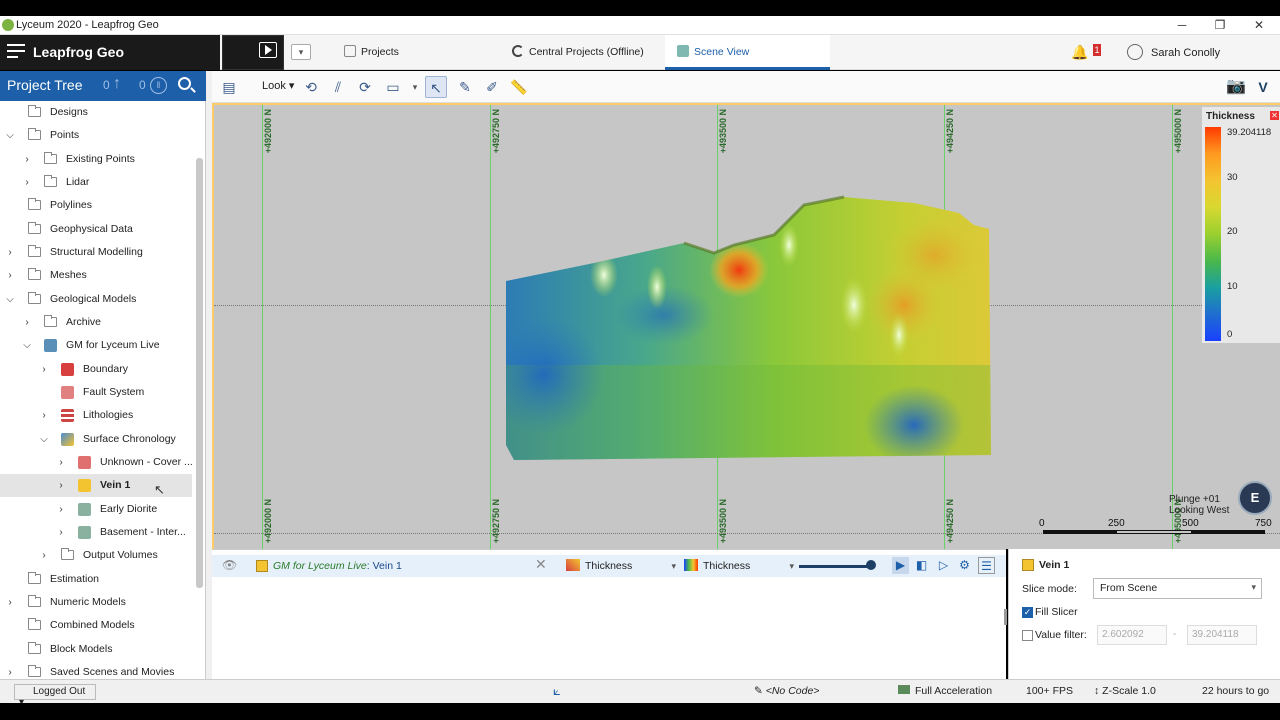 The height and width of the screenshot is (720, 1280). I want to click on tree-item-saved-scenes: › Saved Scenes and Movies, so click(96, 670).